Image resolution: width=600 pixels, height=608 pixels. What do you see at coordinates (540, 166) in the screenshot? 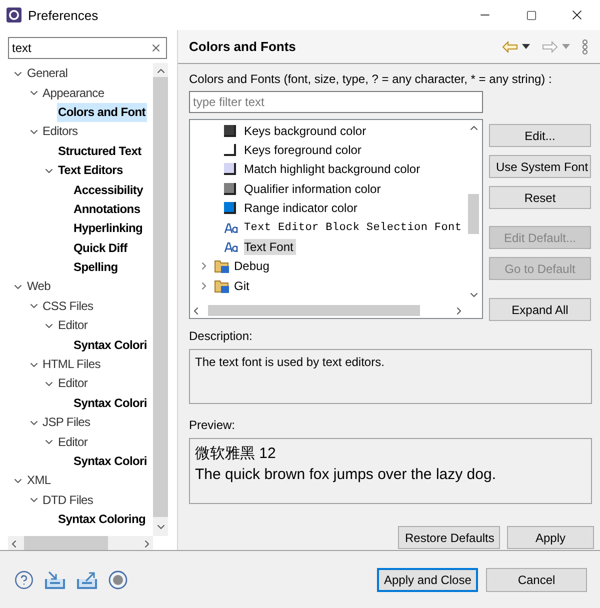
I see `side-button: Use System Font` at bounding box center [540, 166].